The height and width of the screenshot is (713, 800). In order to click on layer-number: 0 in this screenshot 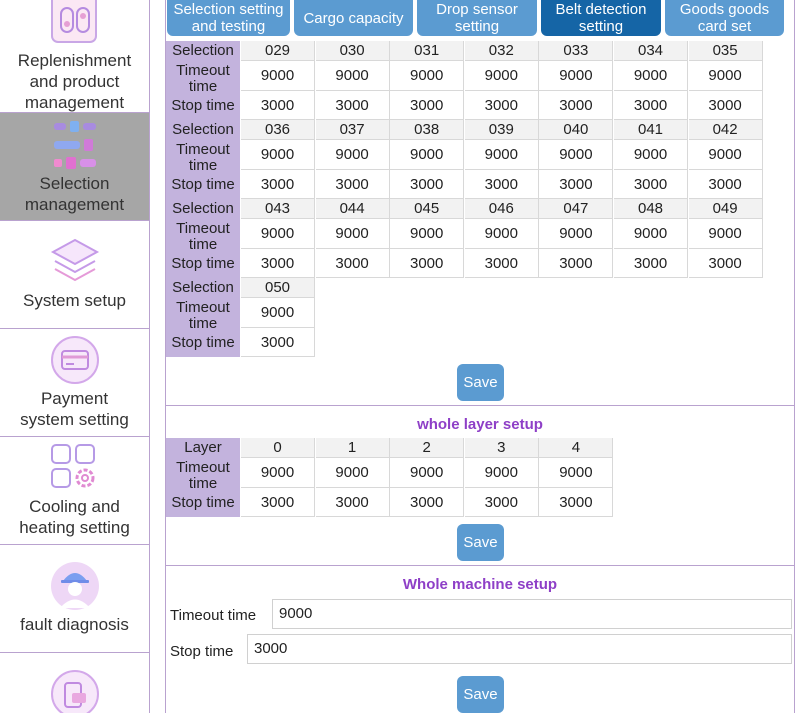, I will do `click(278, 448)`.